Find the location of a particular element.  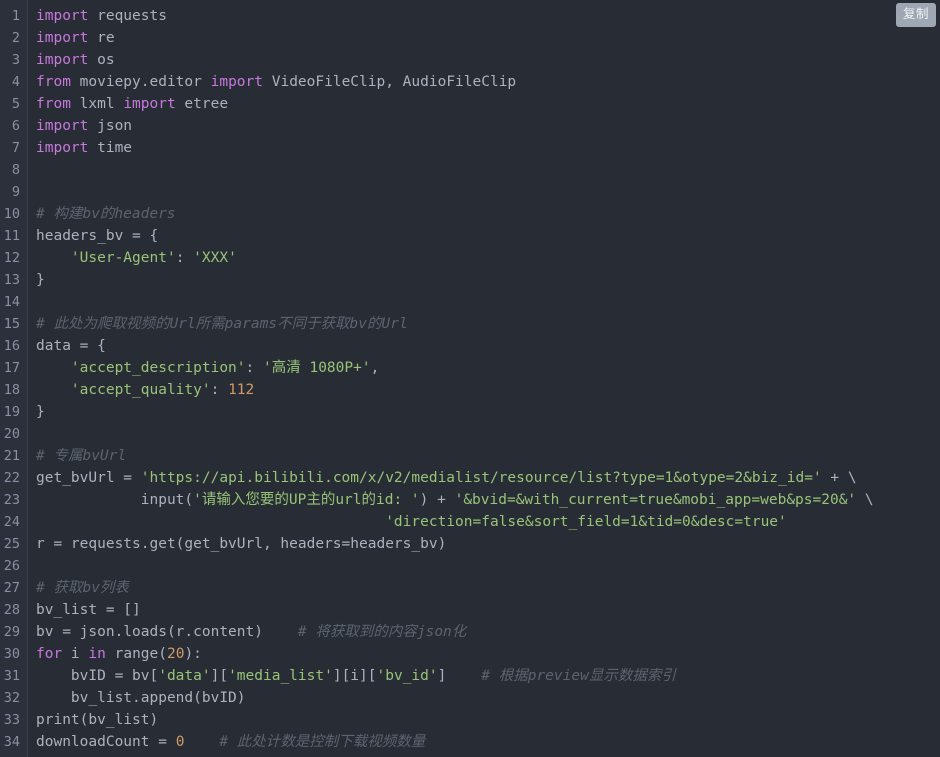

code-line: 32 bv_list.append(bvID) is located at coordinates (470, 698).